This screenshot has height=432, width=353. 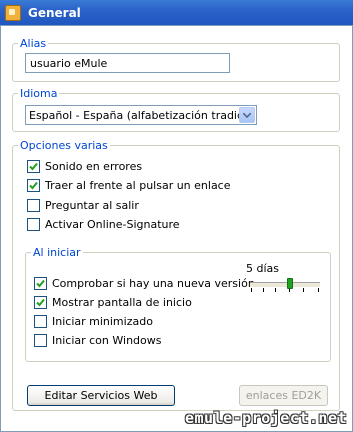 I want to click on checkbox-comprobar-version: Comprobar si hay una nueva versión, so click(x=144, y=283).